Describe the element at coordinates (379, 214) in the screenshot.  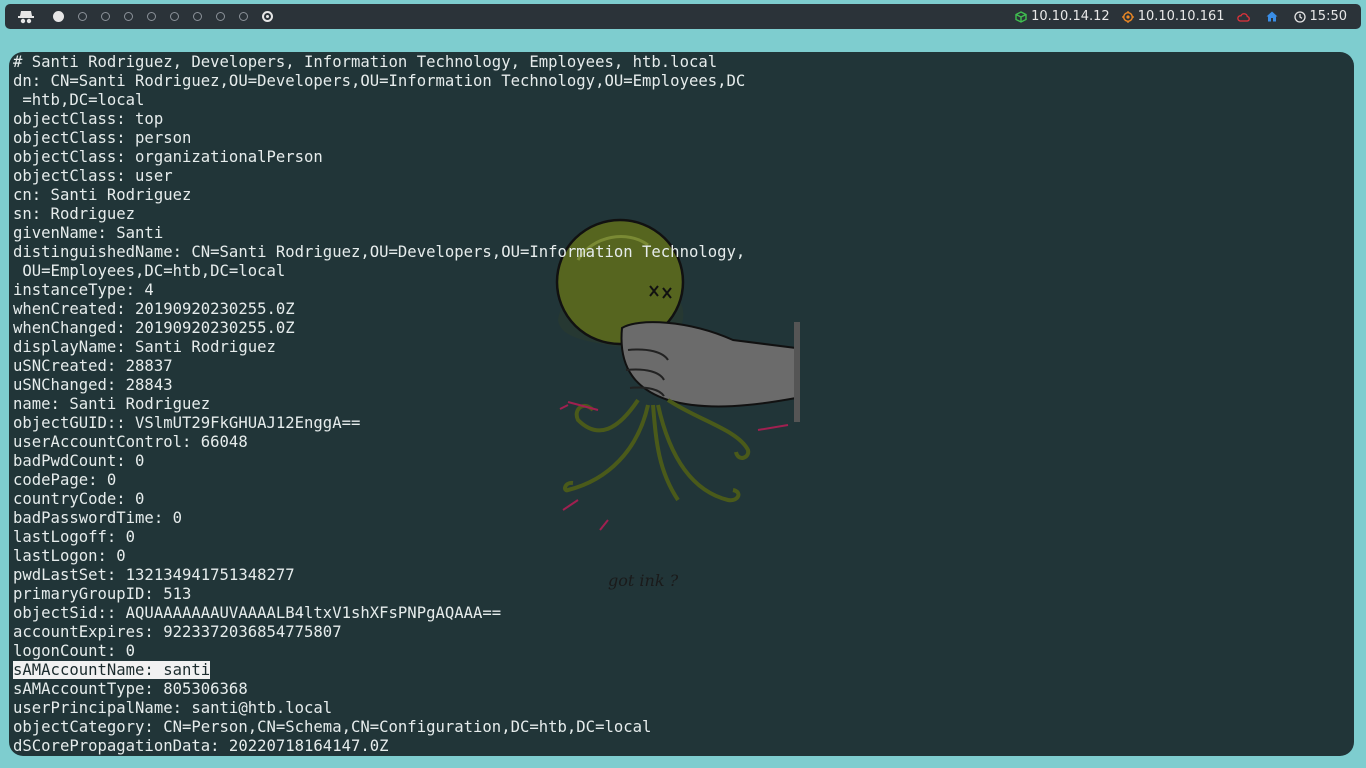
I see `terminal-line: sn: Rodriguez` at that location.